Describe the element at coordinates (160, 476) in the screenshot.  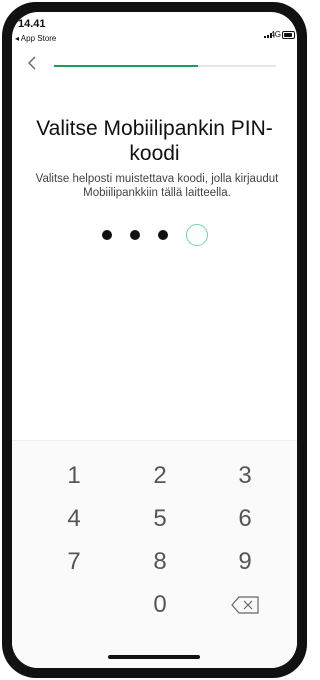
I see `key-2: 2` at that location.